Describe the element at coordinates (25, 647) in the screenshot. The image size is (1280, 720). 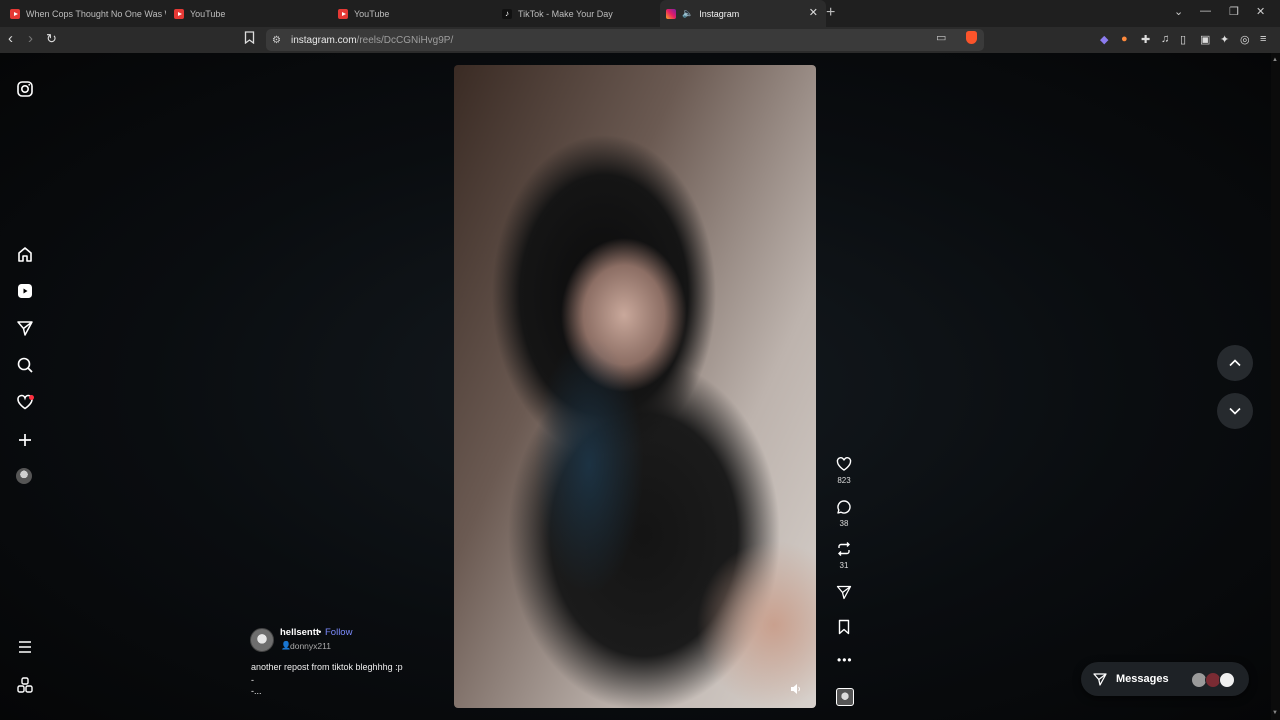
I see `more-menu-icon` at that location.